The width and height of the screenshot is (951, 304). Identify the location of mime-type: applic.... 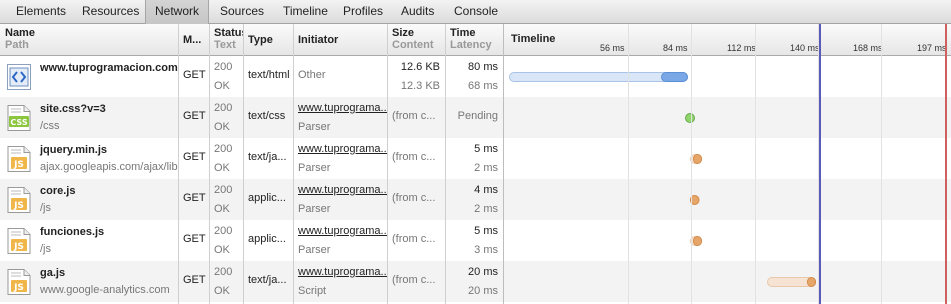
(267, 239).